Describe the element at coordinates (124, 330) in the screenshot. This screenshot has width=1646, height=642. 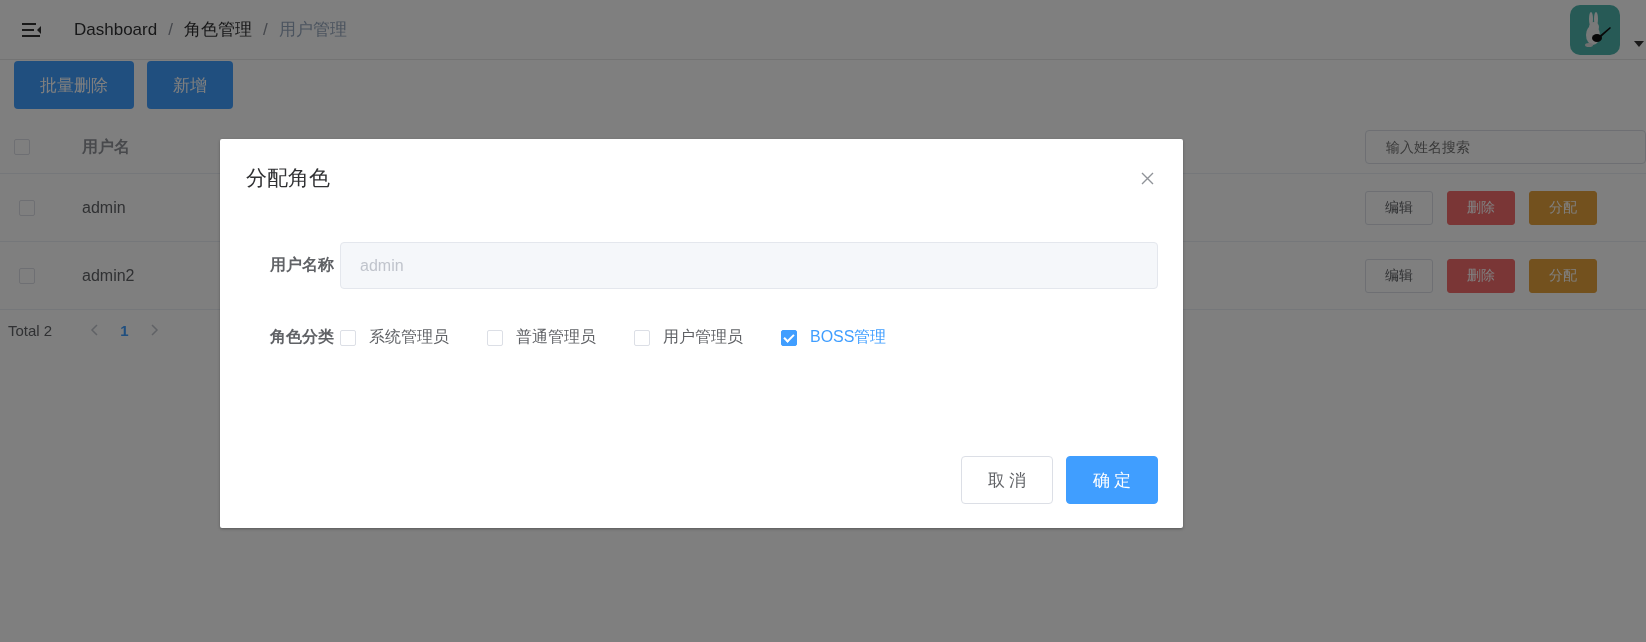
I see `page-number: 1` at that location.